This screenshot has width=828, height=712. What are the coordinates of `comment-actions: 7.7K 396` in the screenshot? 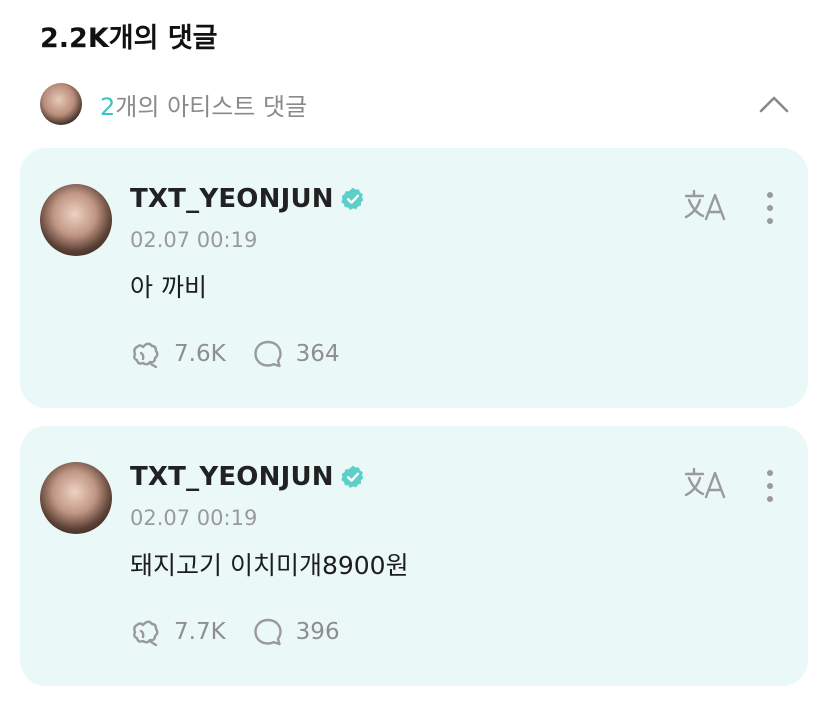 It's located at (235, 632).